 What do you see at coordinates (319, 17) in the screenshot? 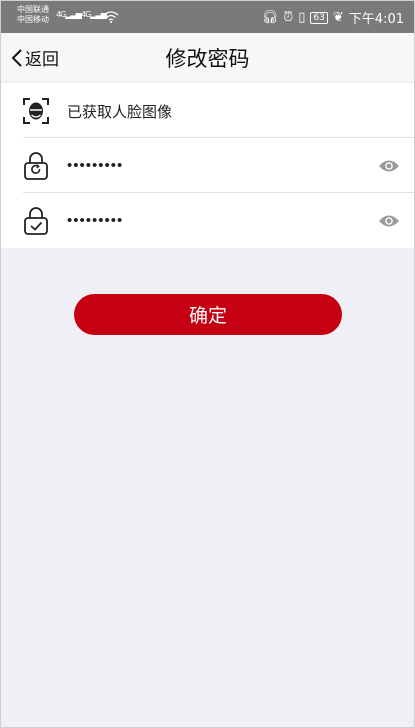
I see `battery-icon: 63` at bounding box center [319, 17].